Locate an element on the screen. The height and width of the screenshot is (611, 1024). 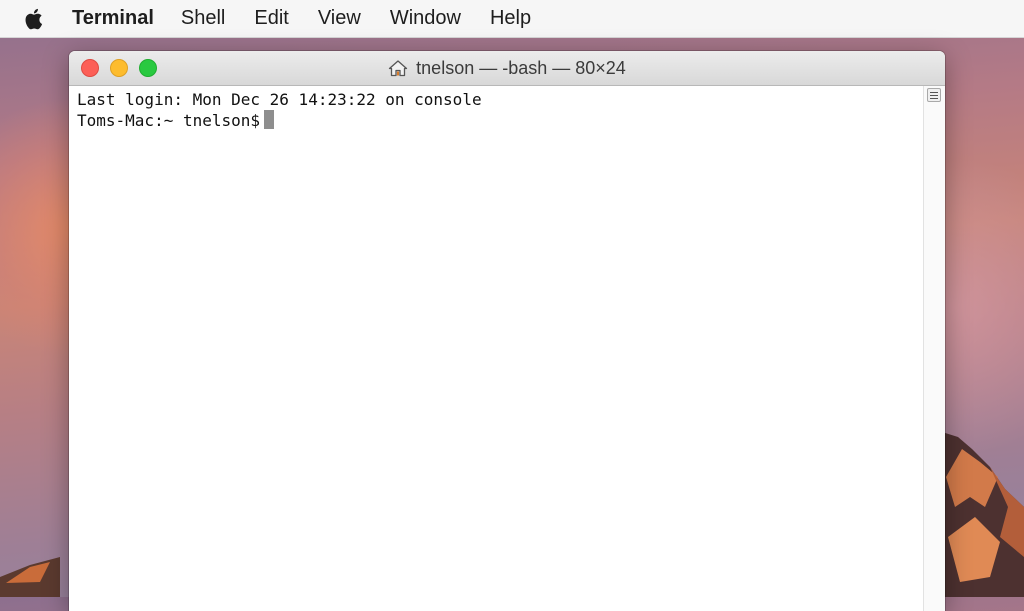
terminal-prompt: Toms-Mac:~ tnelson$ is located at coordinates (169, 120).